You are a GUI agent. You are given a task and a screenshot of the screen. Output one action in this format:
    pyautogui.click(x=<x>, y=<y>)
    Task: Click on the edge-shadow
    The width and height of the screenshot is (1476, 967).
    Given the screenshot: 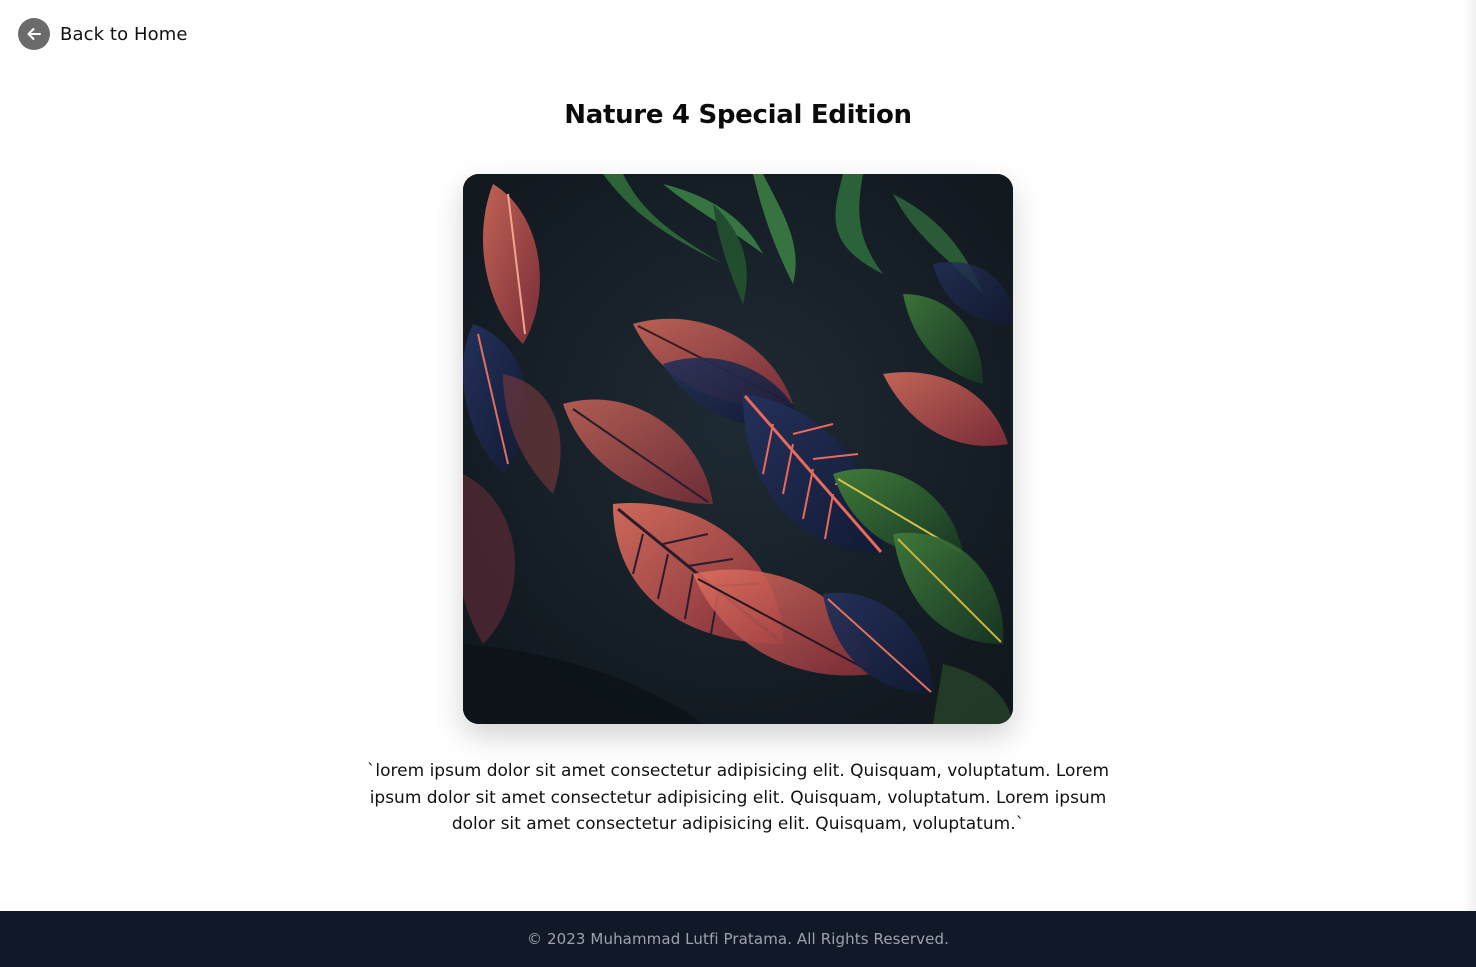 What is the action you would take?
    pyautogui.click(x=1469, y=455)
    